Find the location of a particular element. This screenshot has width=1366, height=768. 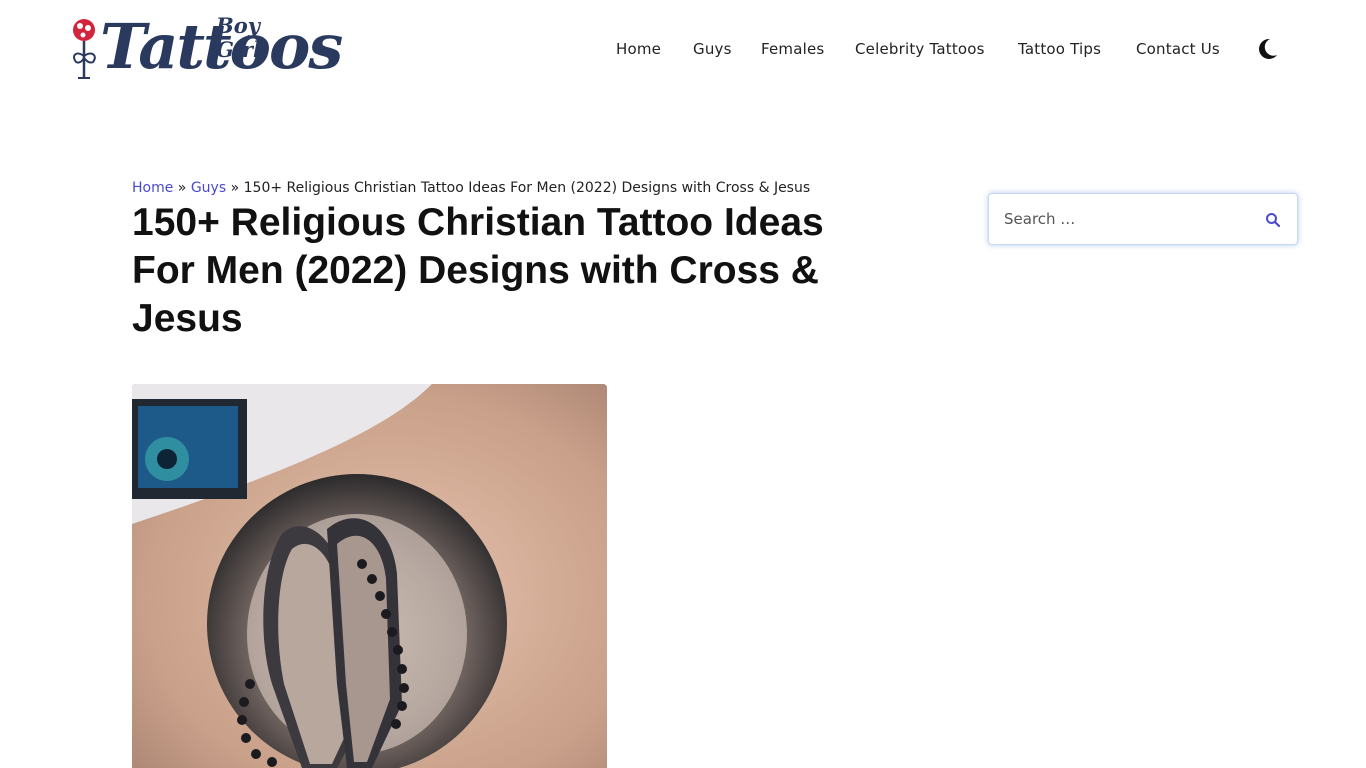

site-logo: Boy Girl Tattoos is located at coordinates (205, 48).